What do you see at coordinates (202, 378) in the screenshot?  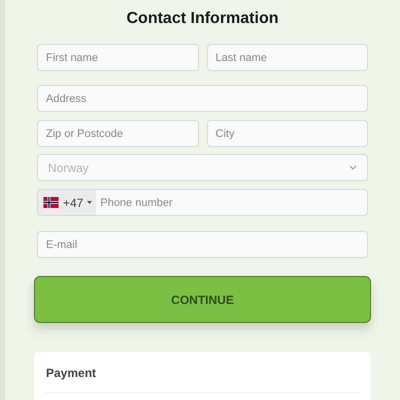 I see `payment-title: Payment` at bounding box center [202, 378].